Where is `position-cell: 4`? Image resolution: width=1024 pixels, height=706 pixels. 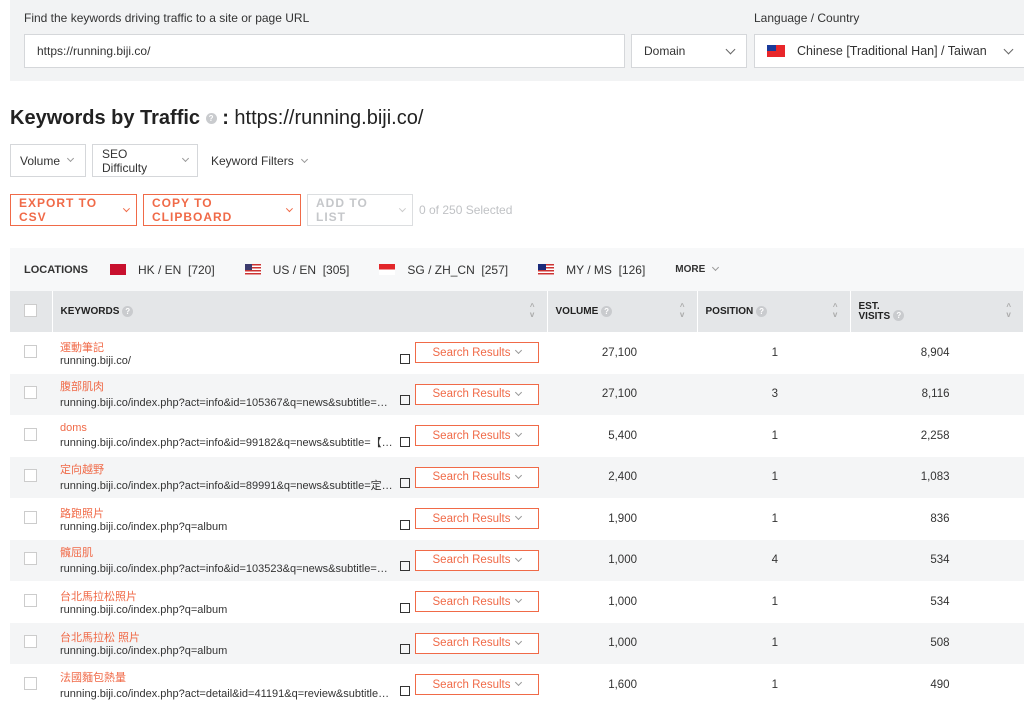
position-cell: 4 is located at coordinates (773, 560).